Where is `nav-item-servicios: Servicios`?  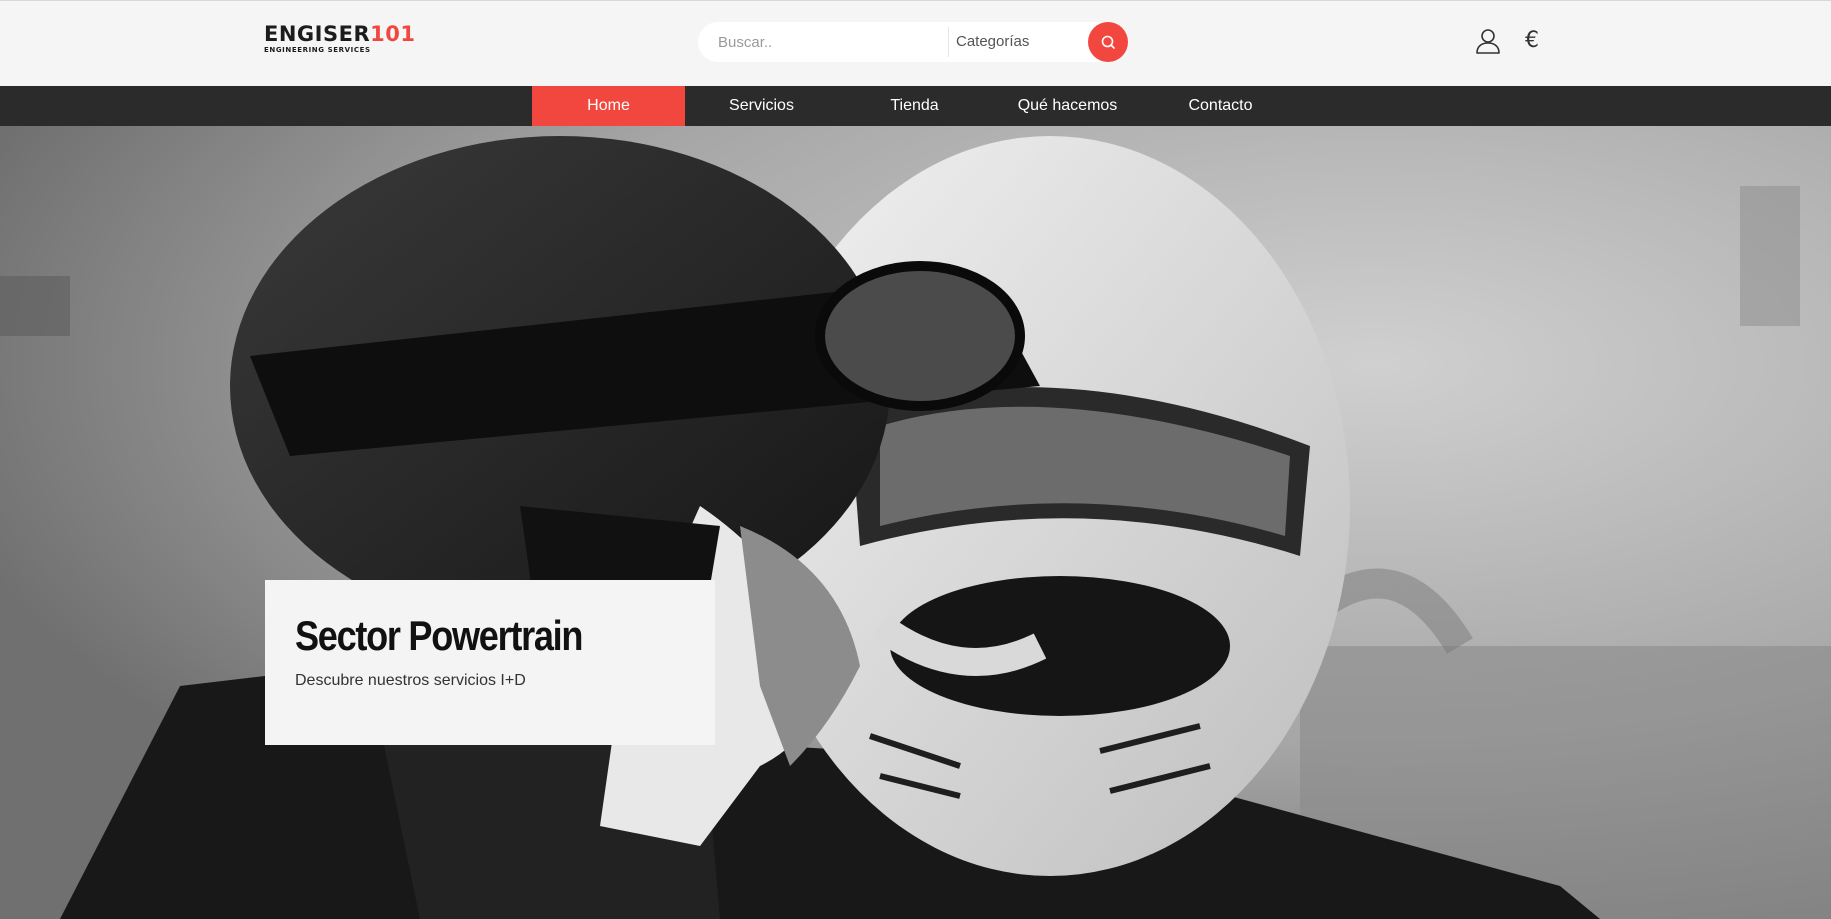 nav-item-servicios: Servicios is located at coordinates (761, 106).